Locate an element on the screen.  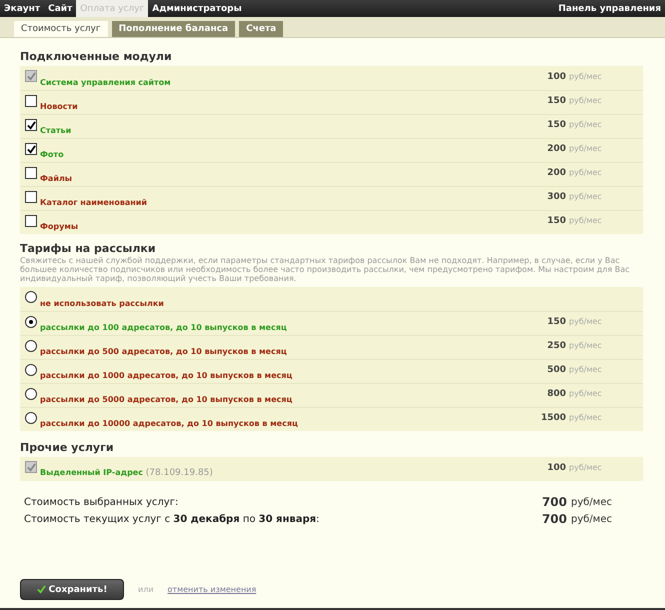
service-name: Форумы is located at coordinates (60, 226).